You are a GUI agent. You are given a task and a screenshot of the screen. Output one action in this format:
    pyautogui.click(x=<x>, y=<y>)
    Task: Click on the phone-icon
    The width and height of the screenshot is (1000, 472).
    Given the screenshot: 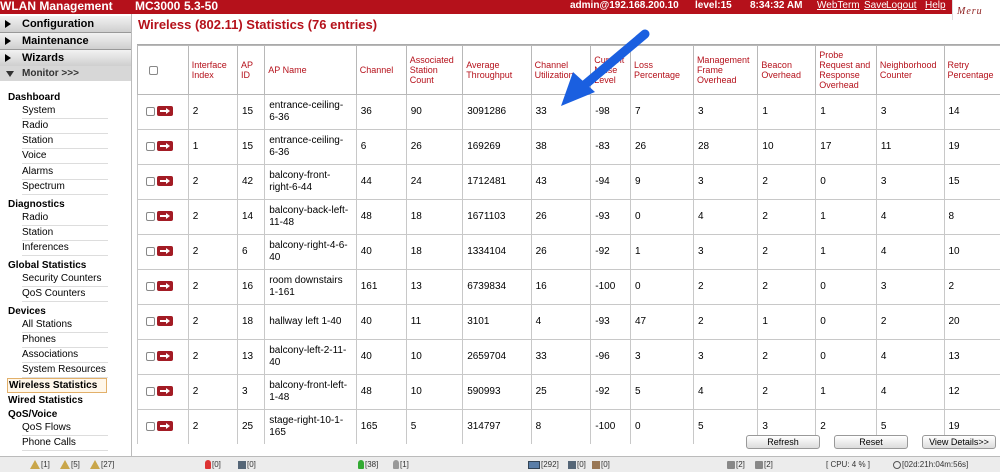 What is the action you would take?
    pyautogui.click(x=572, y=464)
    